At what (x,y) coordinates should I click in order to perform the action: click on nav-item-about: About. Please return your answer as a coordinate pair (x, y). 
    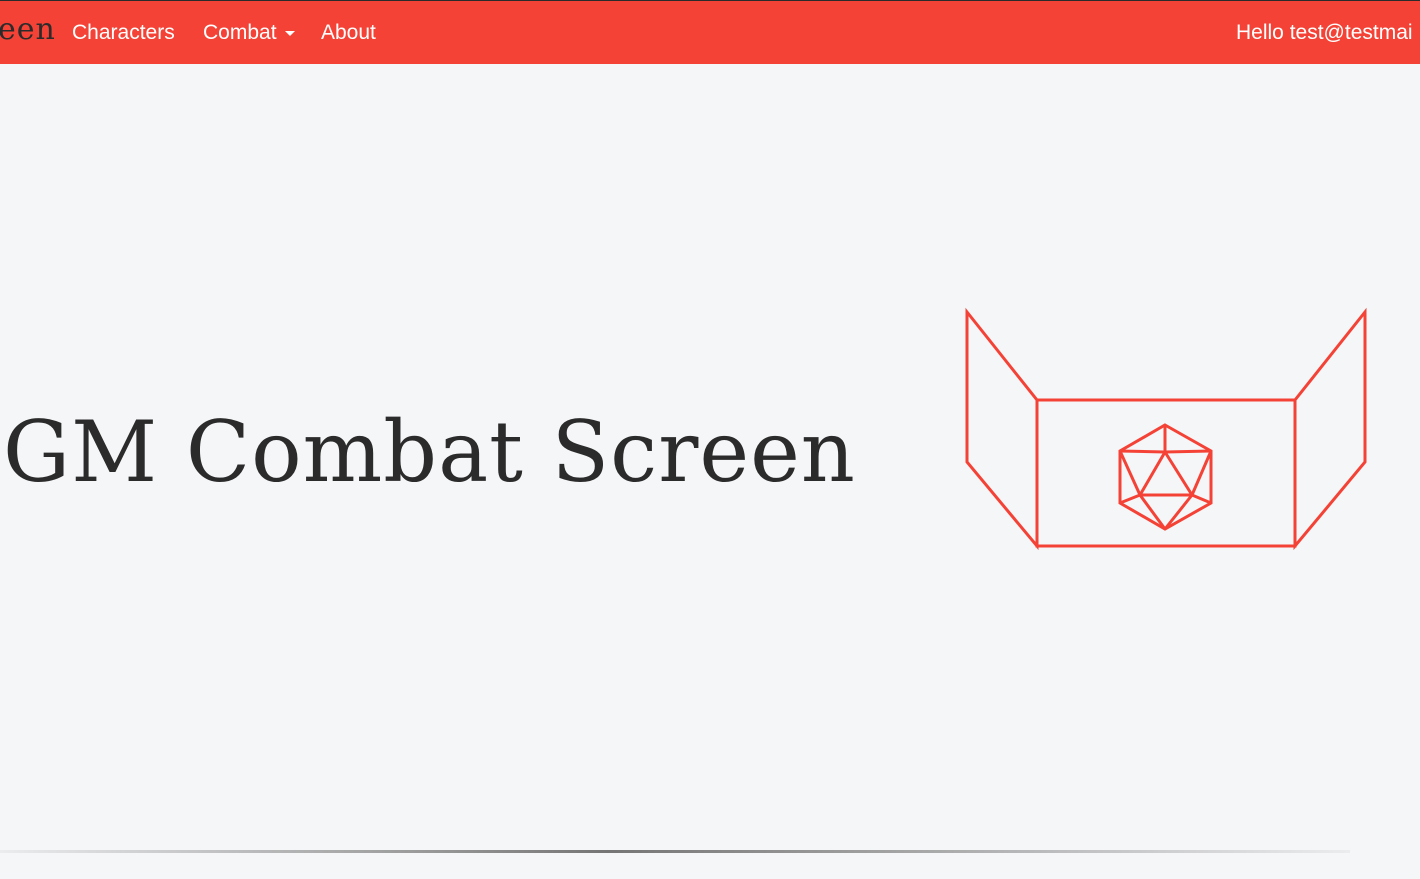
    Looking at the image, I should click on (348, 33).